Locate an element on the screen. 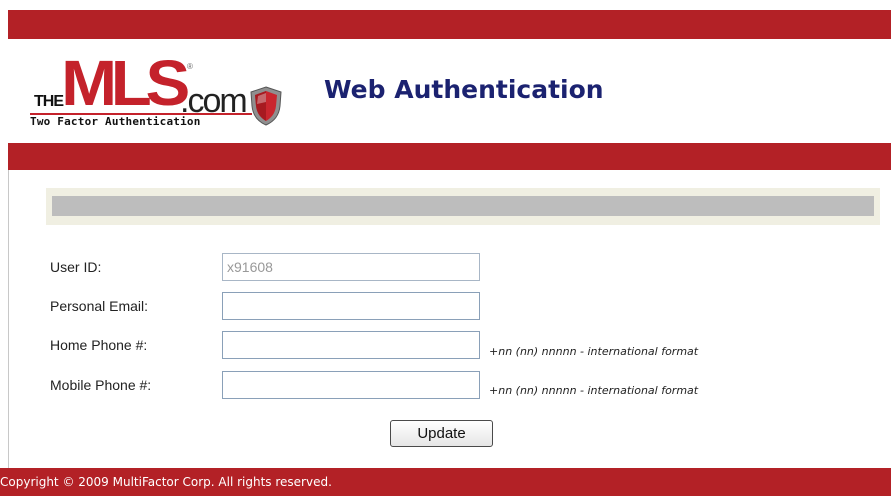  update-button: Update is located at coordinates (441, 433).